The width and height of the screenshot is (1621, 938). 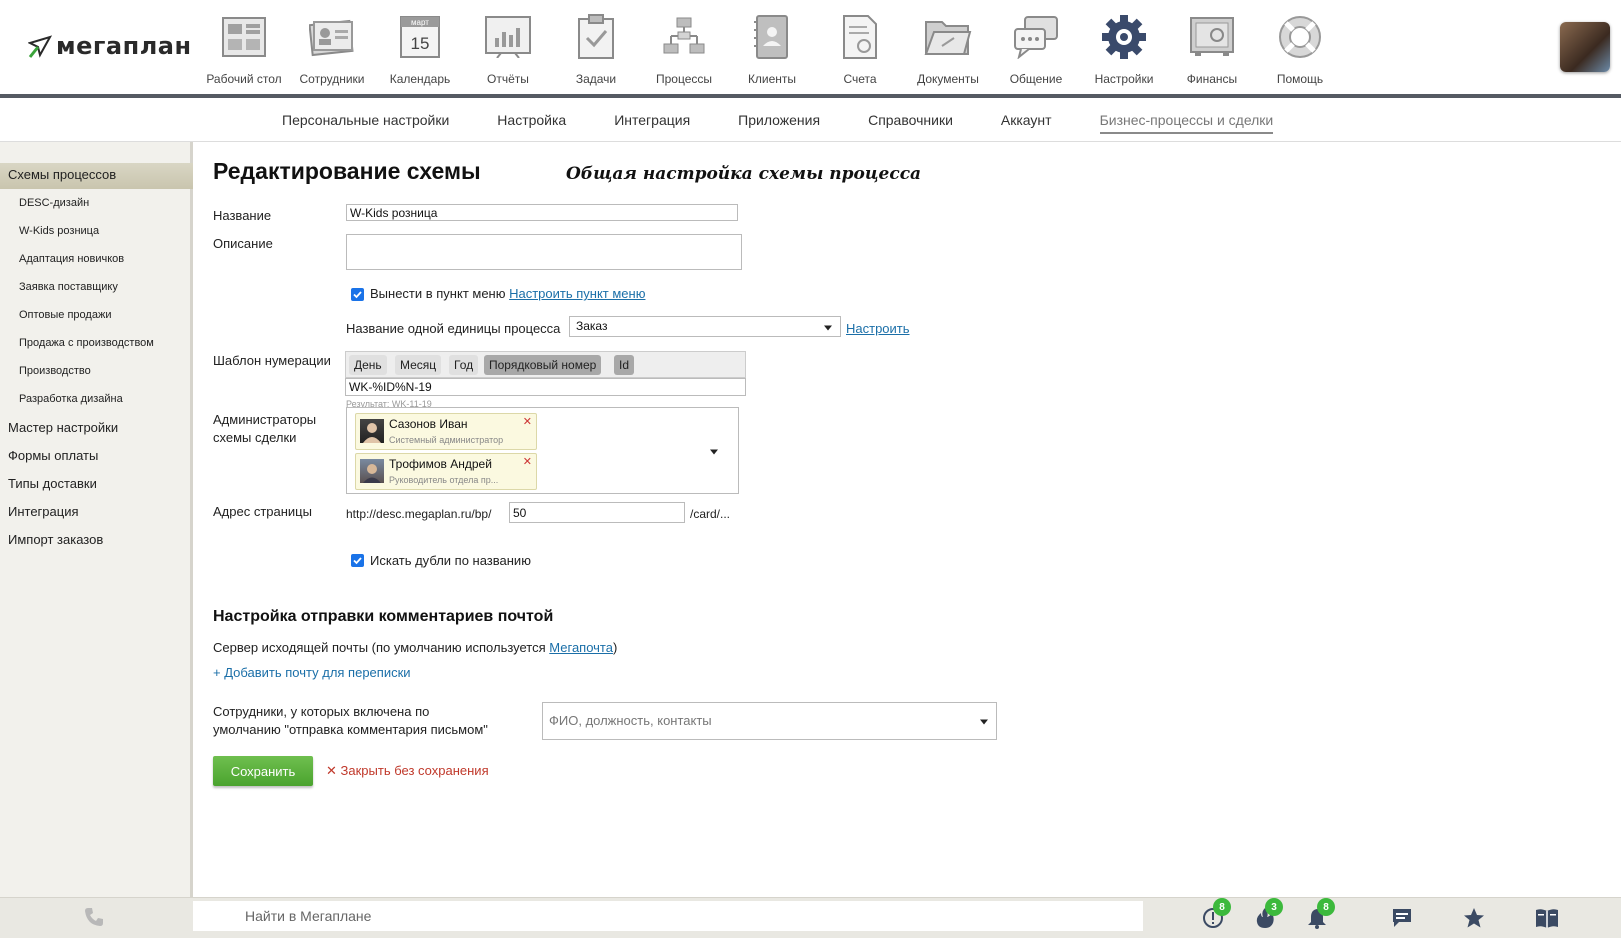 I want to click on sidebar-item: Типы доставки, so click(x=52, y=483).